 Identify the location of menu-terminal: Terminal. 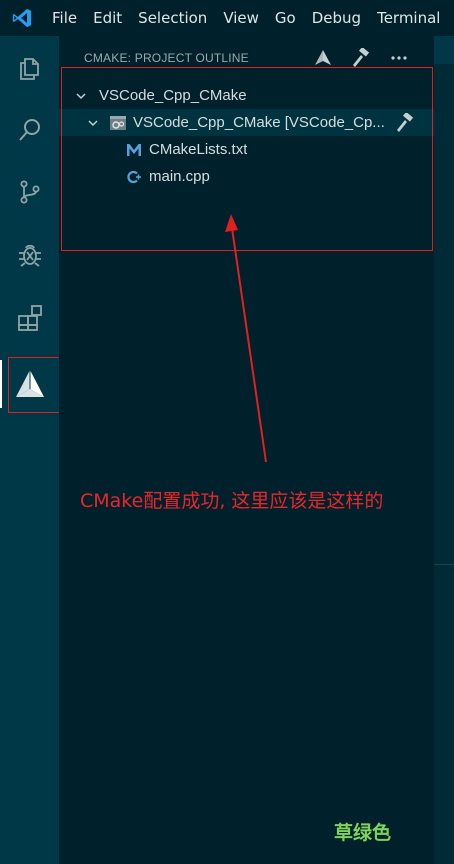
(408, 18).